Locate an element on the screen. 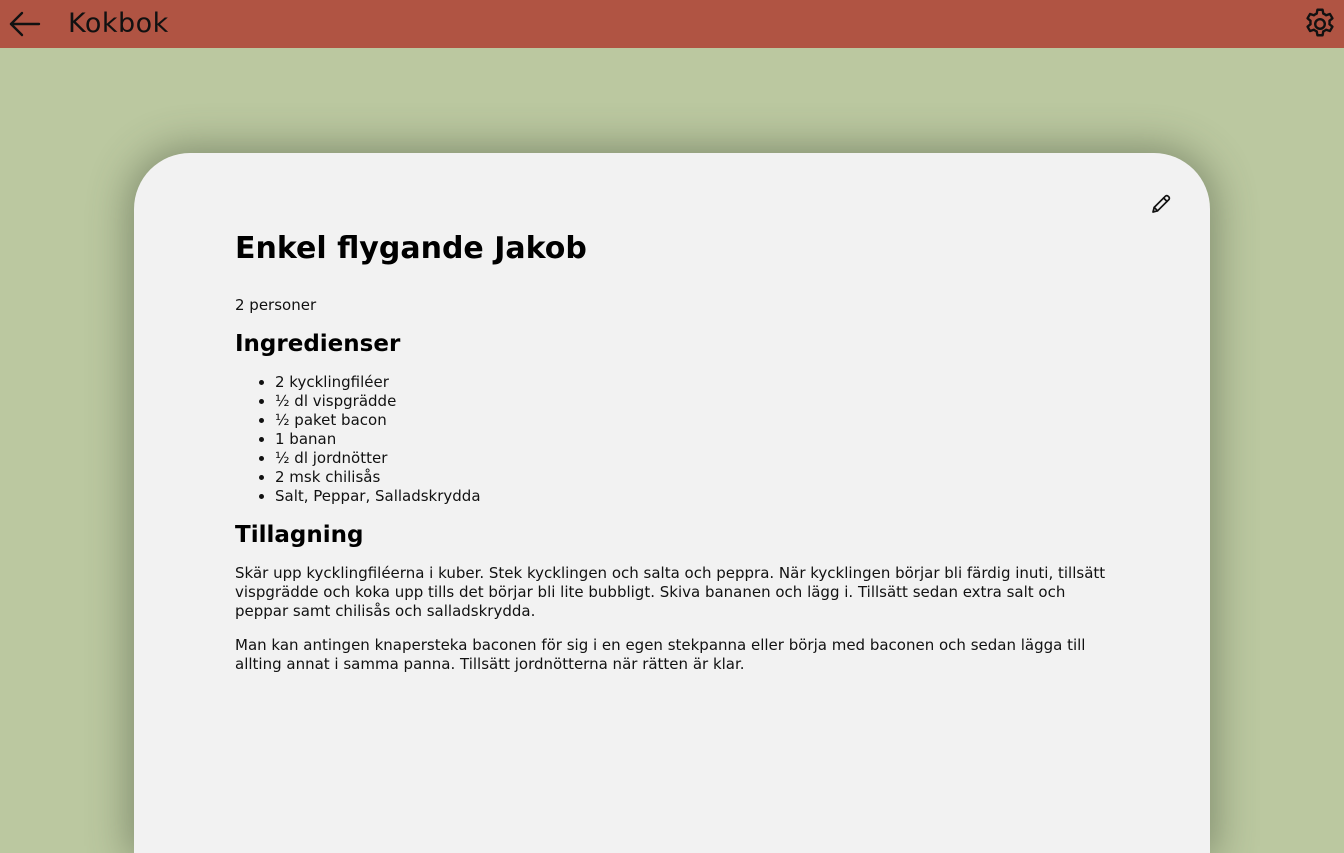  ingredient-item: ½ dl vispgrädde is located at coordinates (695, 401).